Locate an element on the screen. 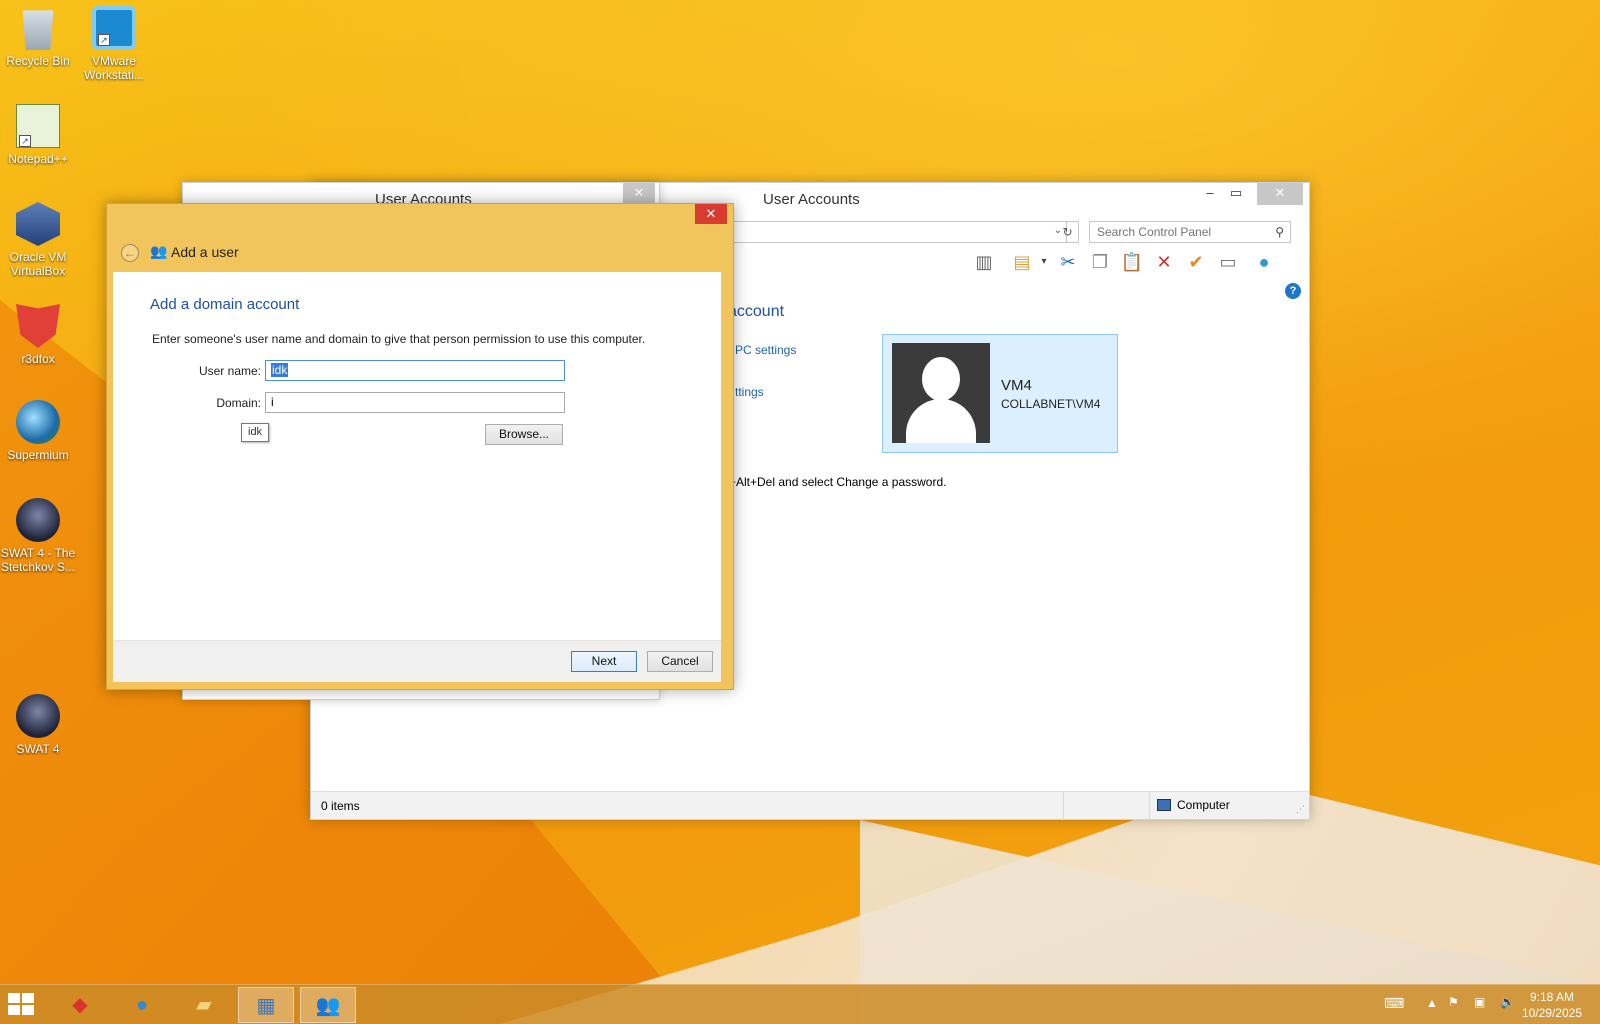 This screenshot has width=1600, height=1024. properties-icon: ▭ is located at coordinates (1228, 262).